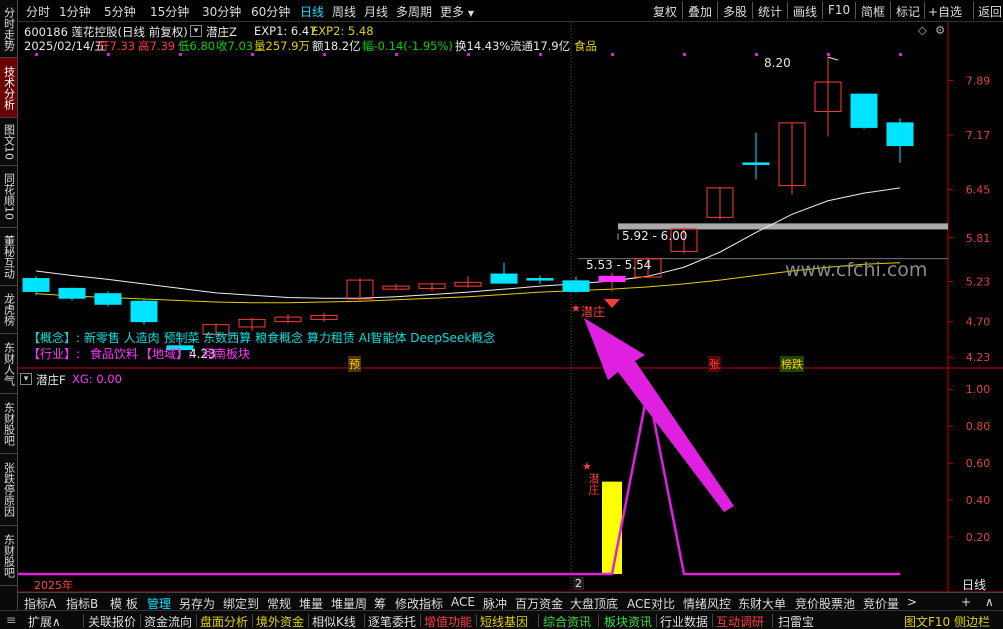  What do you see at coordinates (8, 29) in the screenshot?
I see `left-tab-timeshare: 分时走势` at bounding box center [8, 29].